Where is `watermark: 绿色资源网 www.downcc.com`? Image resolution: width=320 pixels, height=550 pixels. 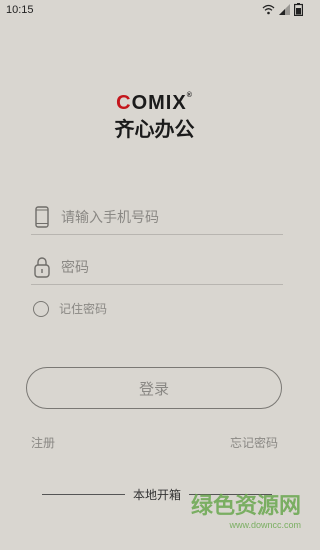 watermark: 绿色资源网 www.downcc.com is located at coordinates (246, 509).